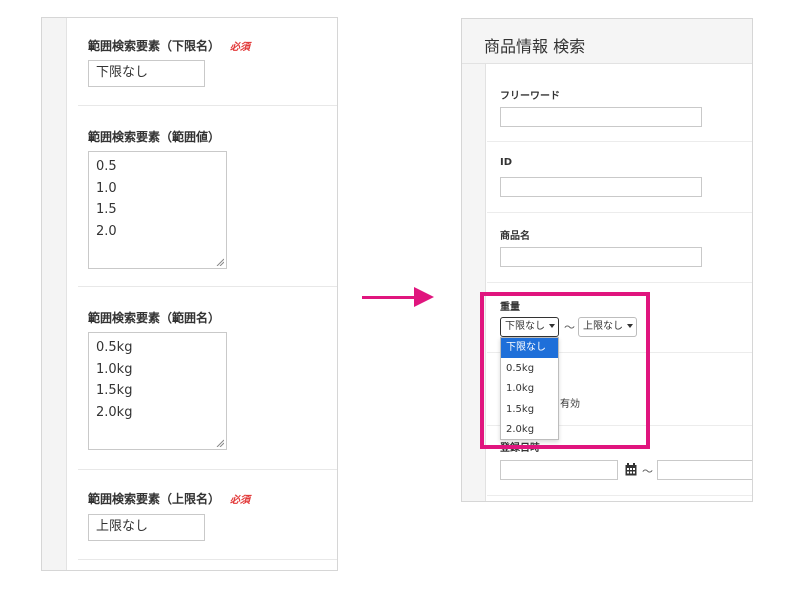 The height and width of the screenshot is (596, 800). Describe the element at coordinates (157, 210) in the screenshot. I see `range-values-textarea: 0.5 1.0 1.5 2.0` at that location.